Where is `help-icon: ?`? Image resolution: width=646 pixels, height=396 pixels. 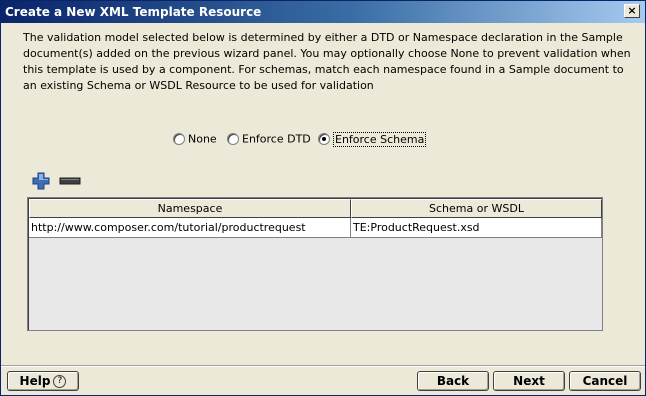
help-icon: ? is located at coordinates (60, 381).